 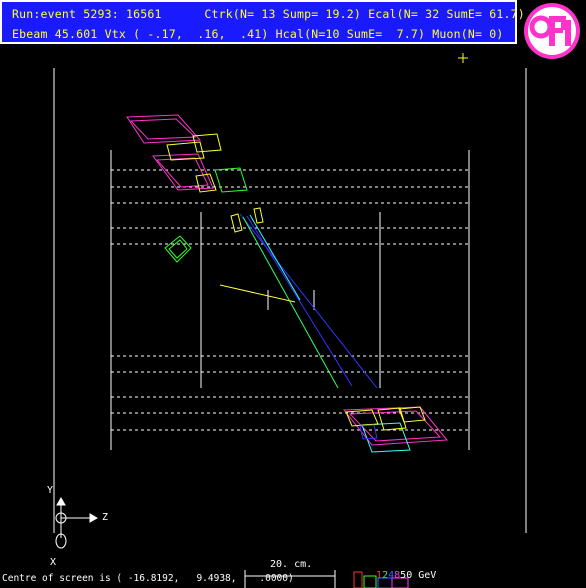 I want to click on energy-legend-item-unit: 50 GeV, so click(x=418, y=575).